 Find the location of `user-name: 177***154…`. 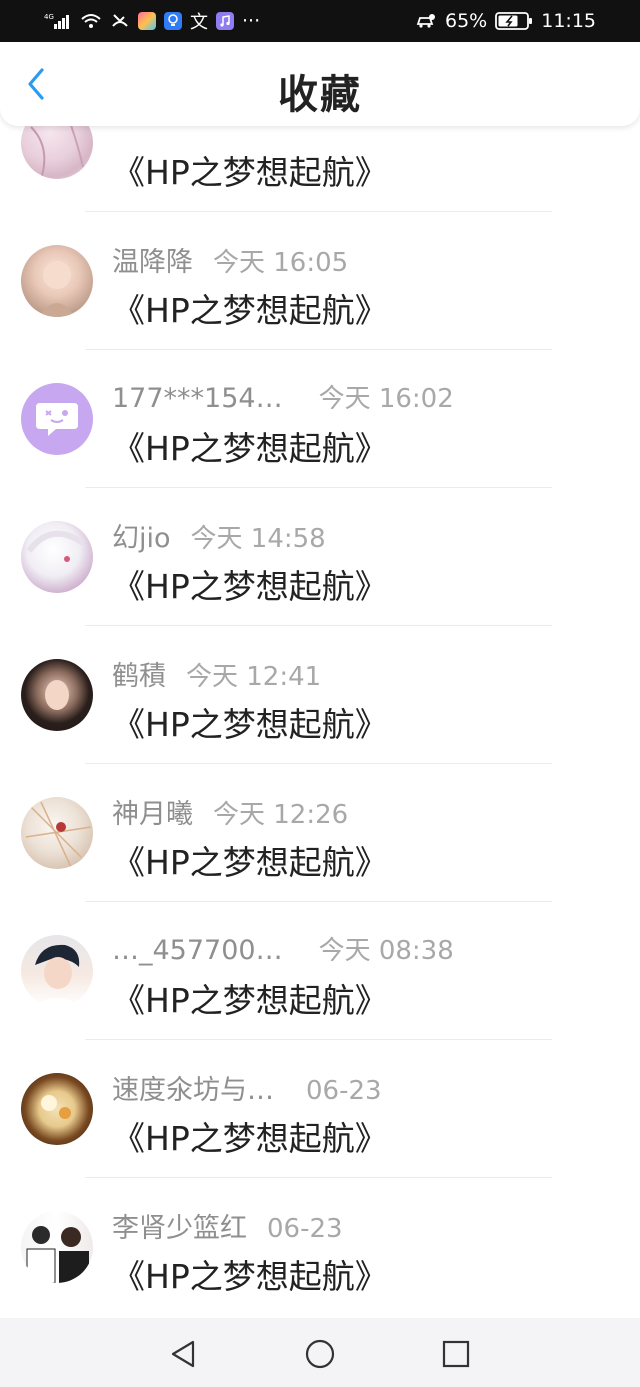

user-name: 177***154… is located at coordinates (197, 398).